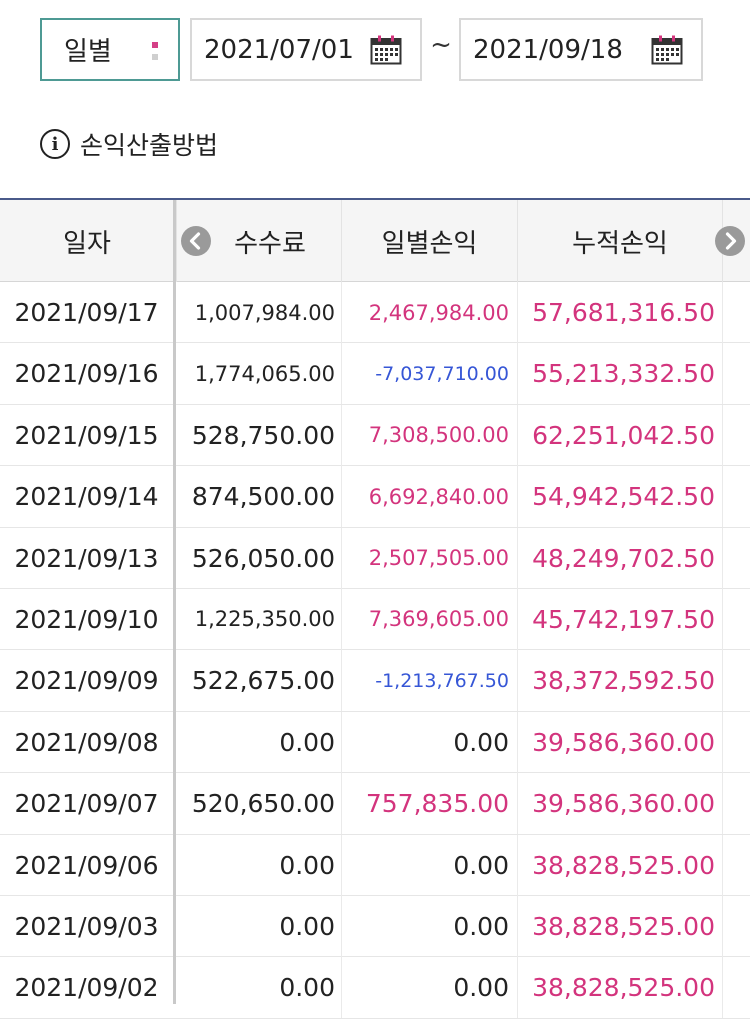 This screenshot has height=1019, width=750. I want to click on cell-date: 2021/09/17, so click(86, 312).